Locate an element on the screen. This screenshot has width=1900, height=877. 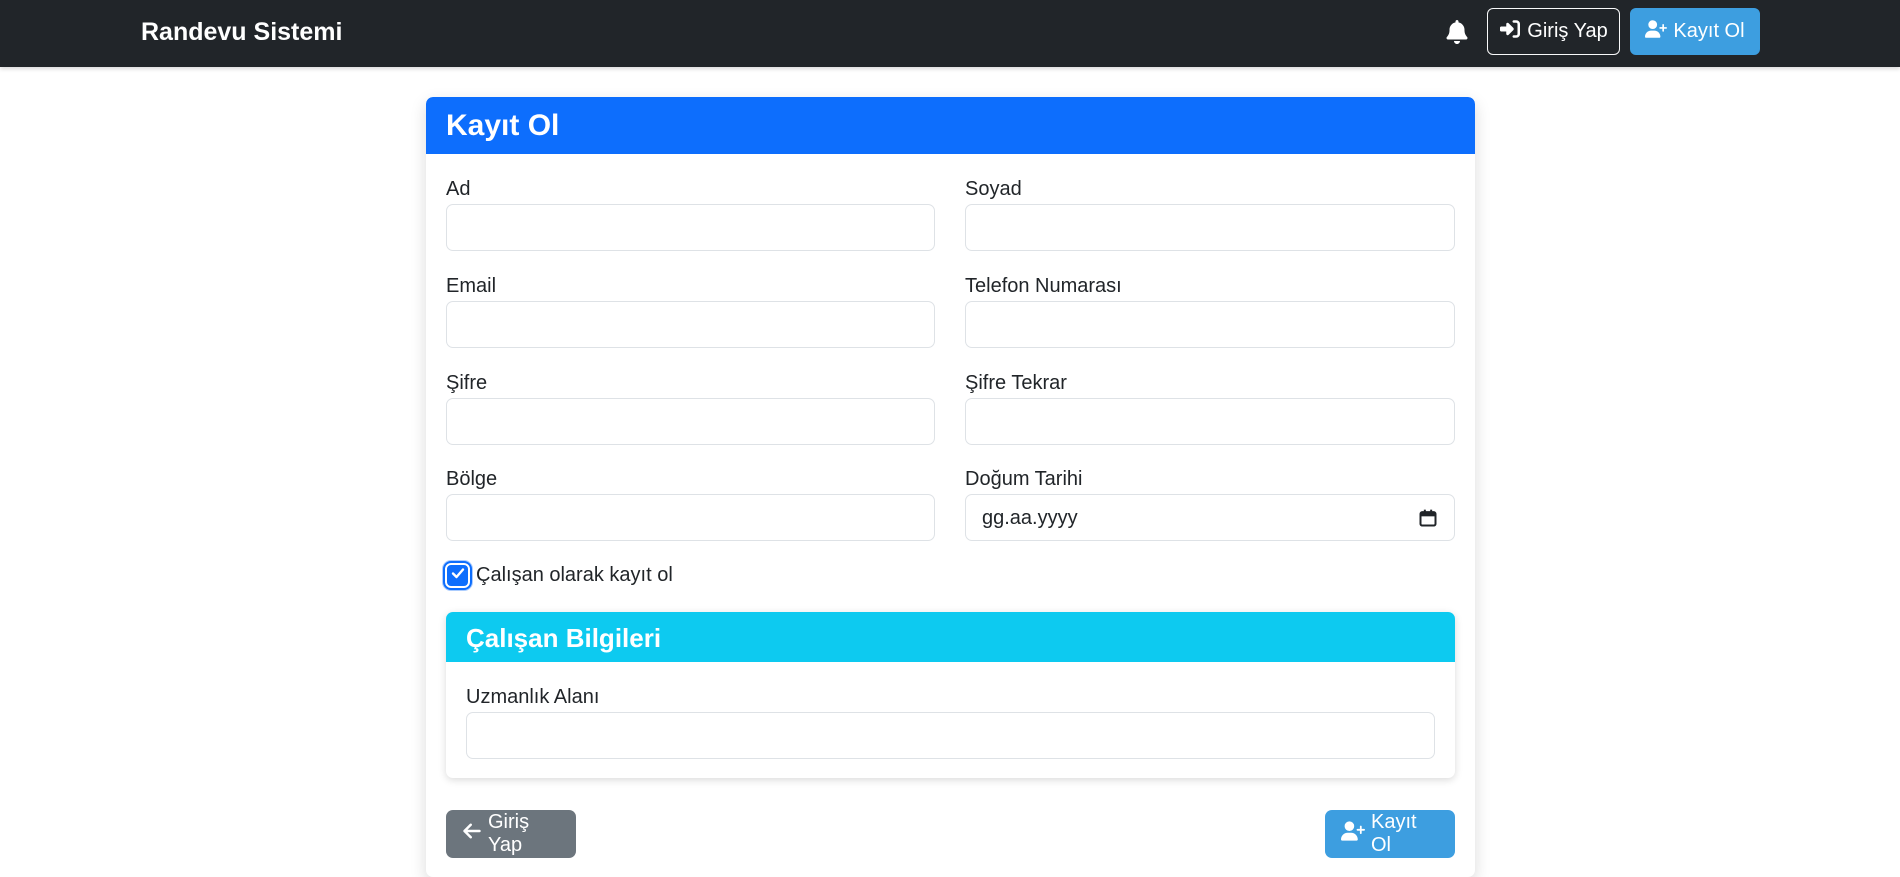
employee-info-header: Çalışan Bilgileri is located at coordinates (950, 637).